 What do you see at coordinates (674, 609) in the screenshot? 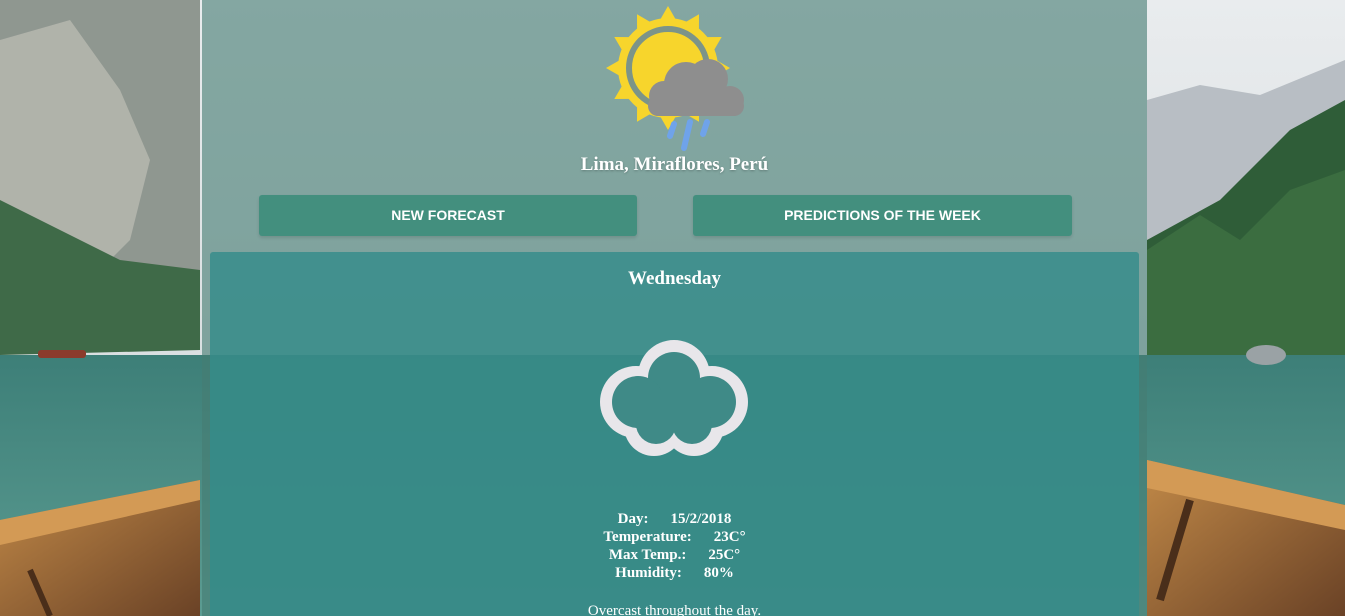
I see `forecast-summary: Overcast throughout the day.` at bounding box center [674, 609].